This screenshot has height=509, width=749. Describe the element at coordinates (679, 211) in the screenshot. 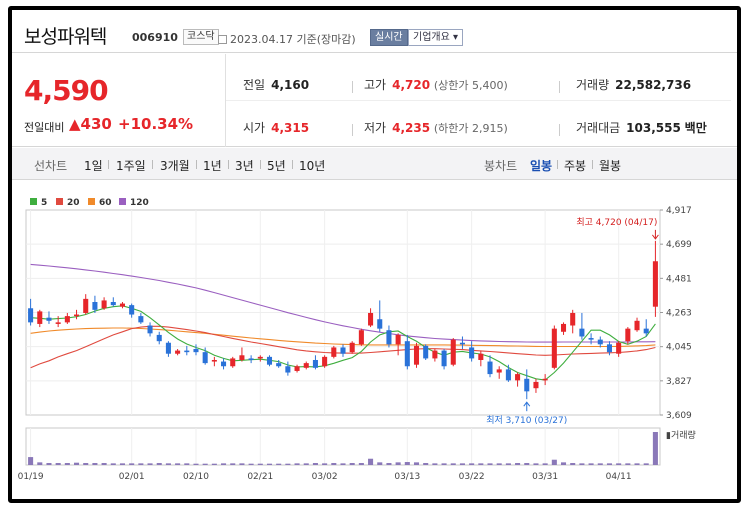

I see `y-tick-label: 4,917` at that location.